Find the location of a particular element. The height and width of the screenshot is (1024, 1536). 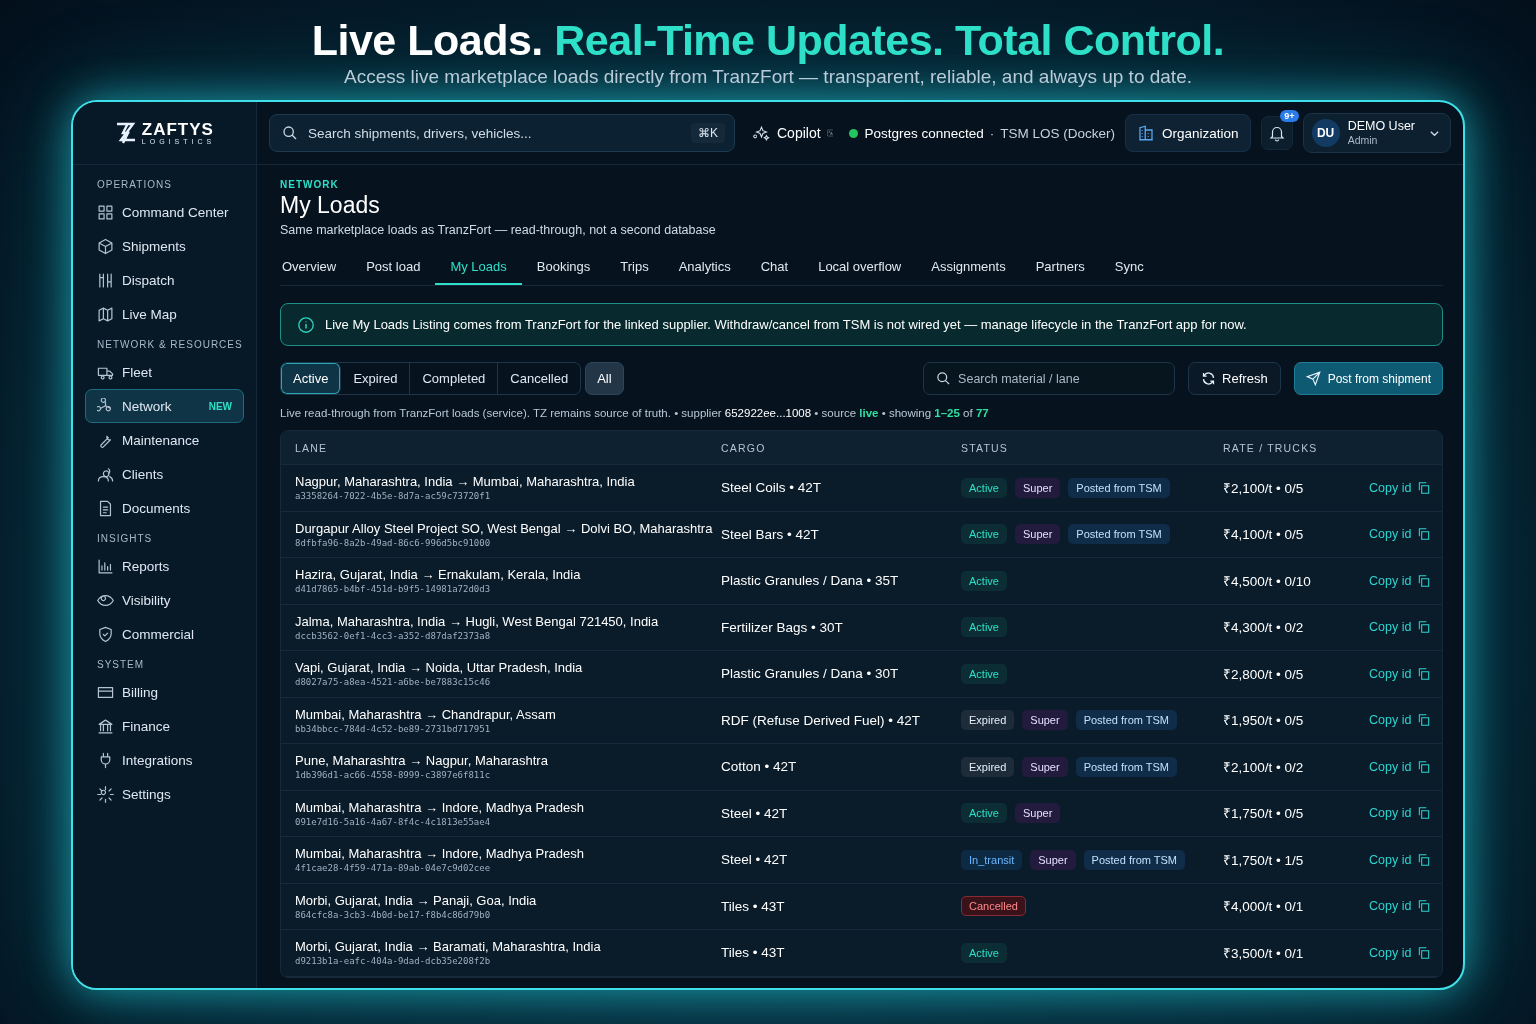

sidebar-item: Shipments is located at coordinates (164, 246).